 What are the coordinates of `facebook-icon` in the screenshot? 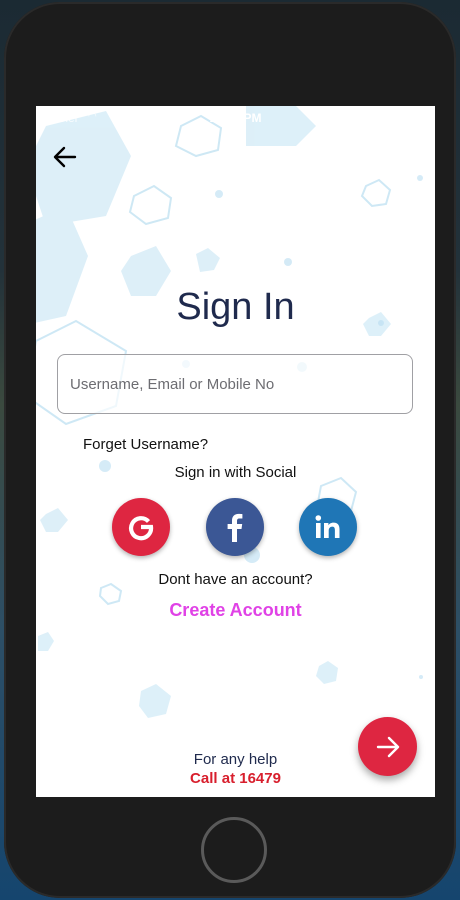 It's located at (235, 527).